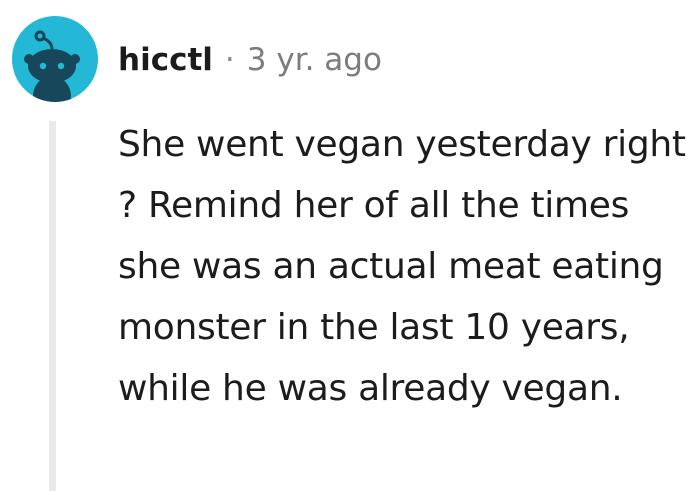  I want to click on comment-meta: hicctl · 3 yr. ago, so click(250, 60).